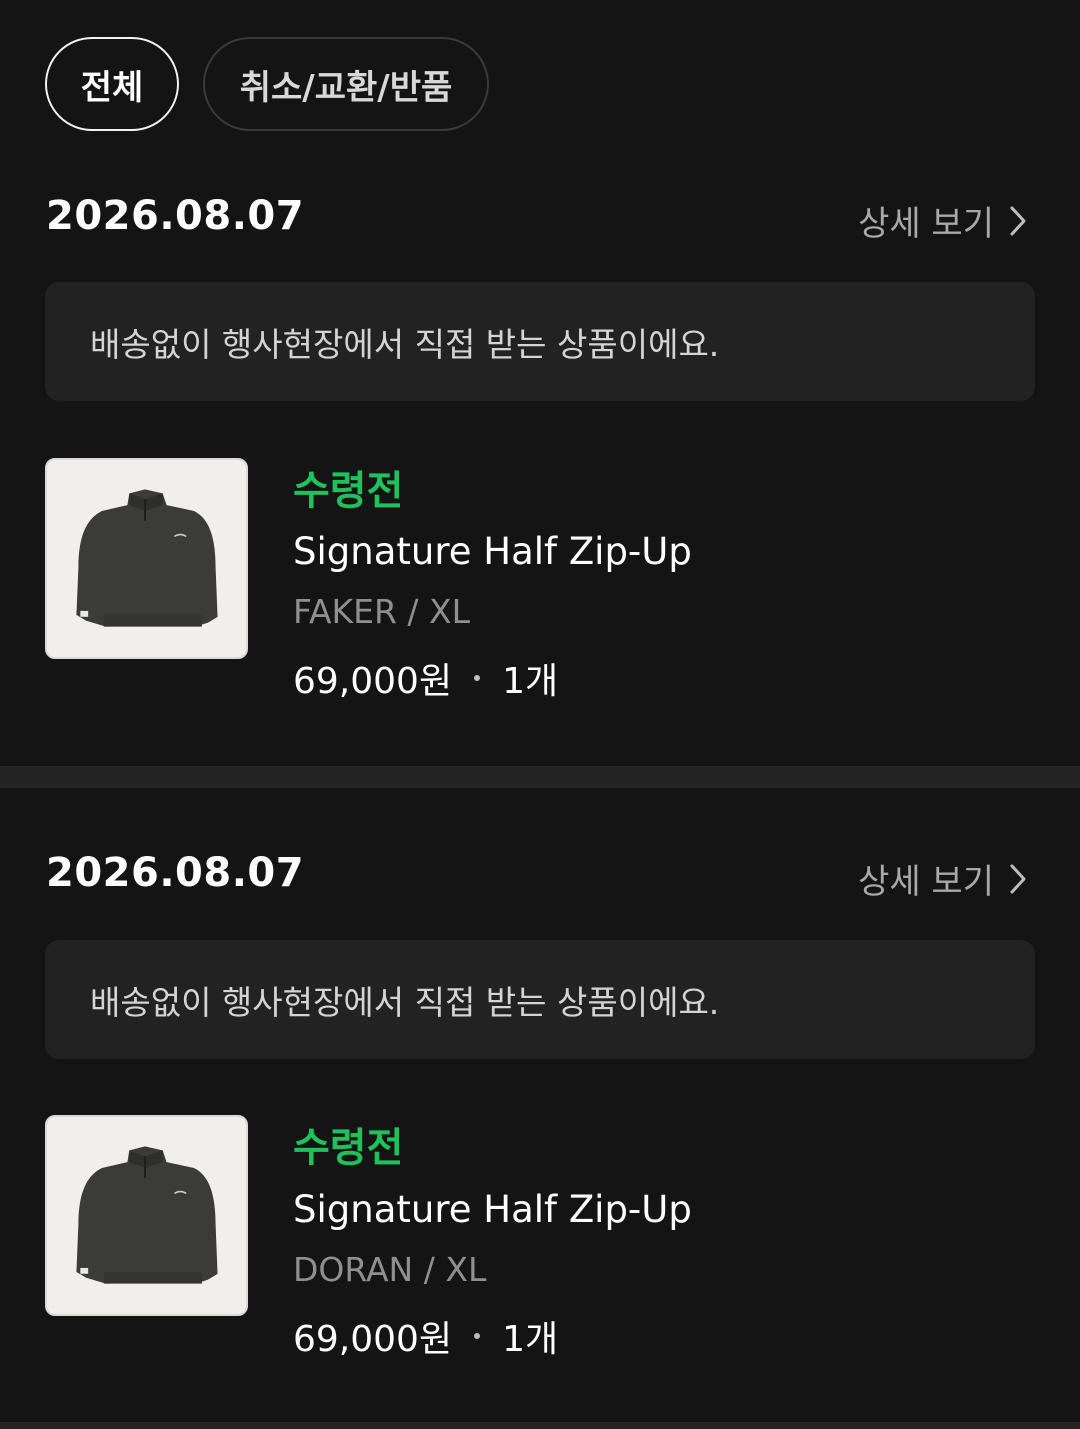 This screenshot has width=1080, height=1429. I want to click on filter-all-chip: 전체, so click(112, 84).